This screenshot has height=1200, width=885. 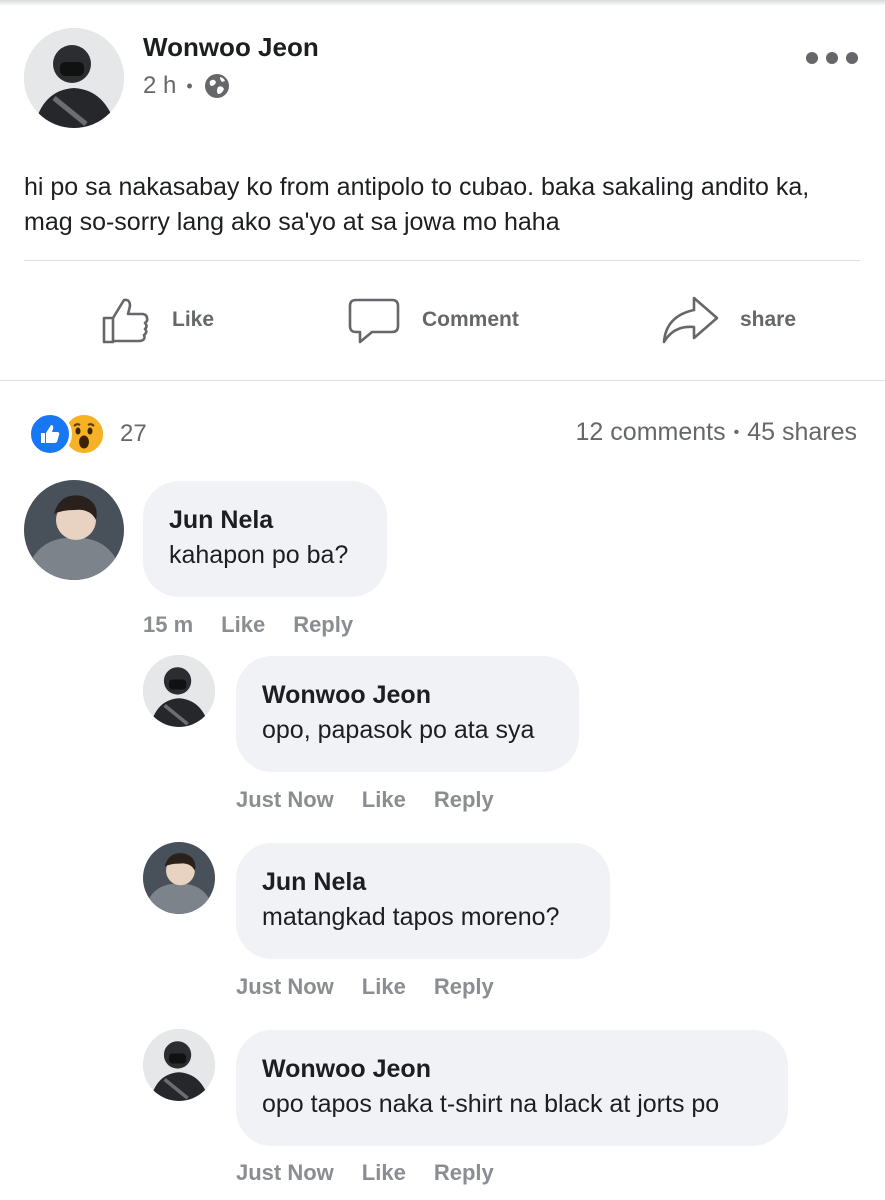 I want to click on comment-bubble: Jun Nela kahapon po ba?, so click(x=265, y=539).